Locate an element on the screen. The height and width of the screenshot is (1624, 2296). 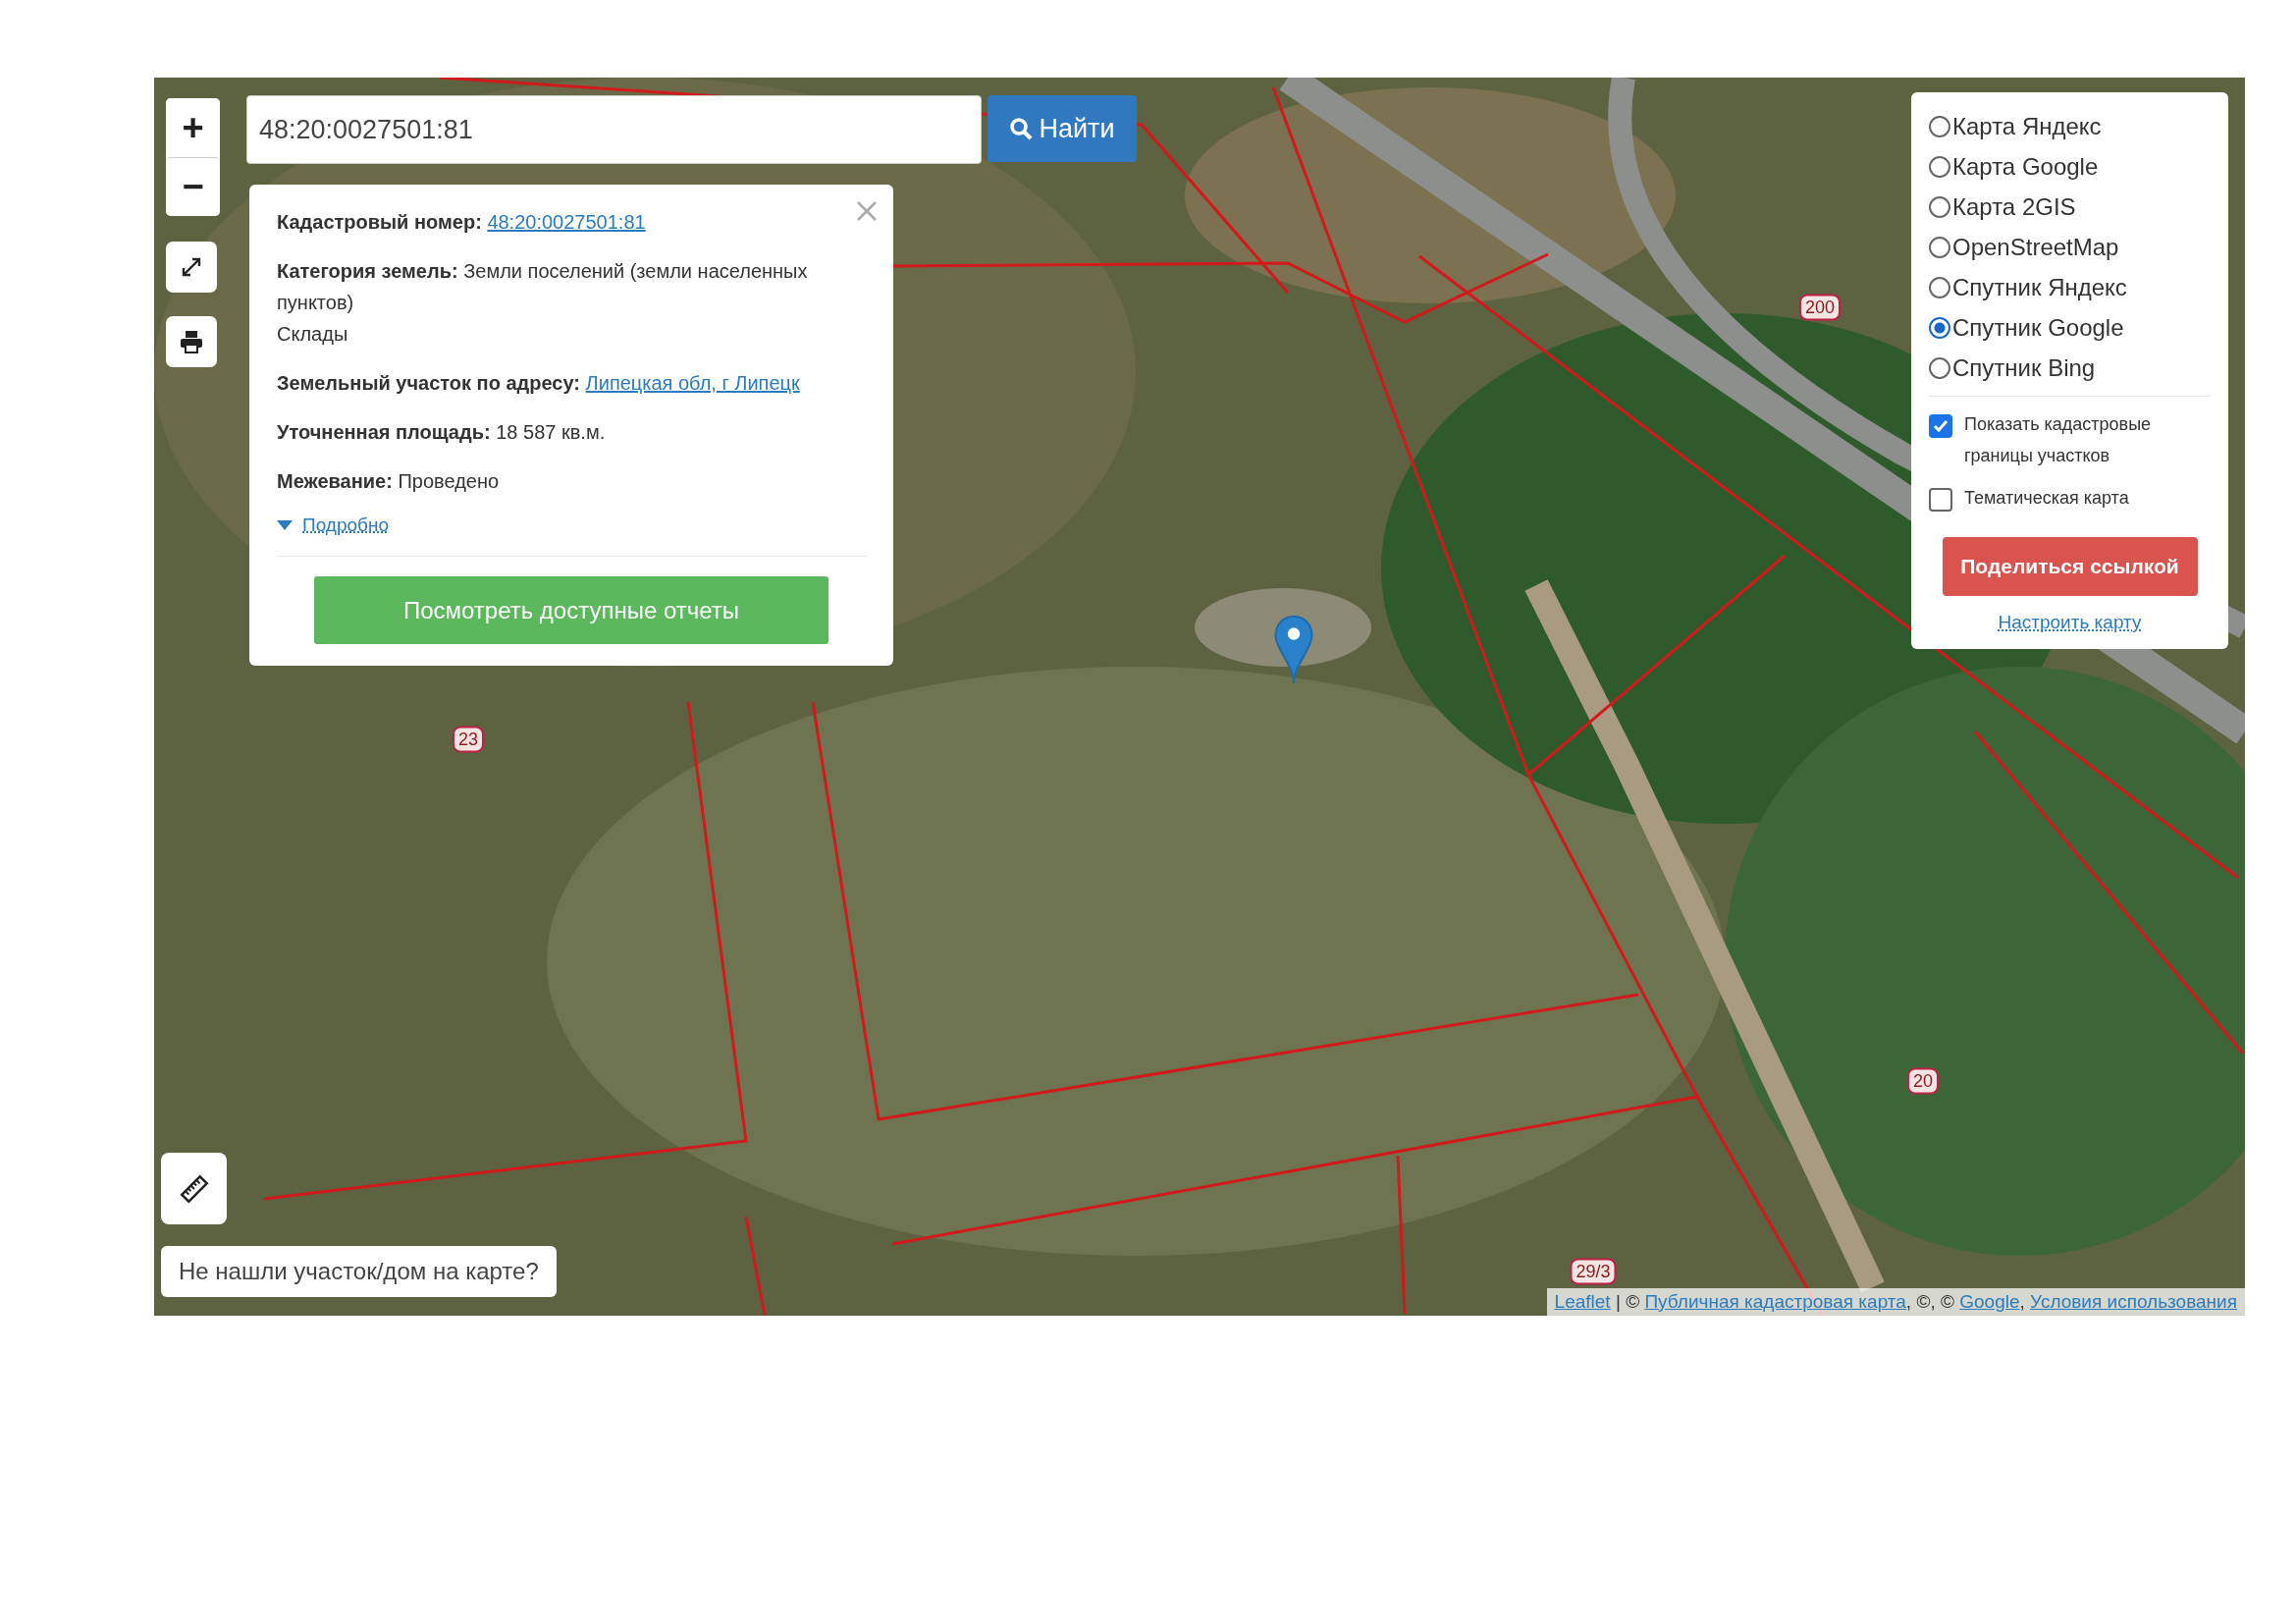
print-button is located at coordinates (191, 341).